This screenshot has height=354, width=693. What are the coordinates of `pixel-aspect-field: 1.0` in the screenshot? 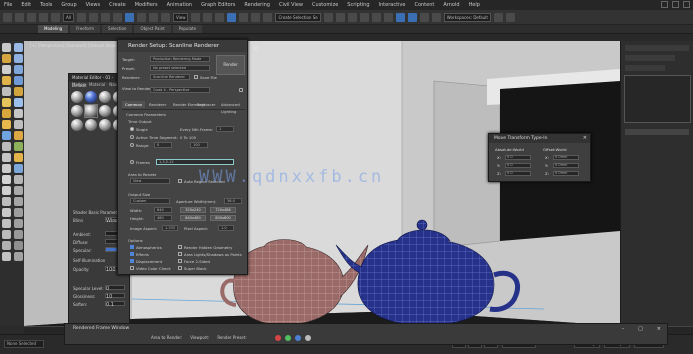 It's located at (226, 228).